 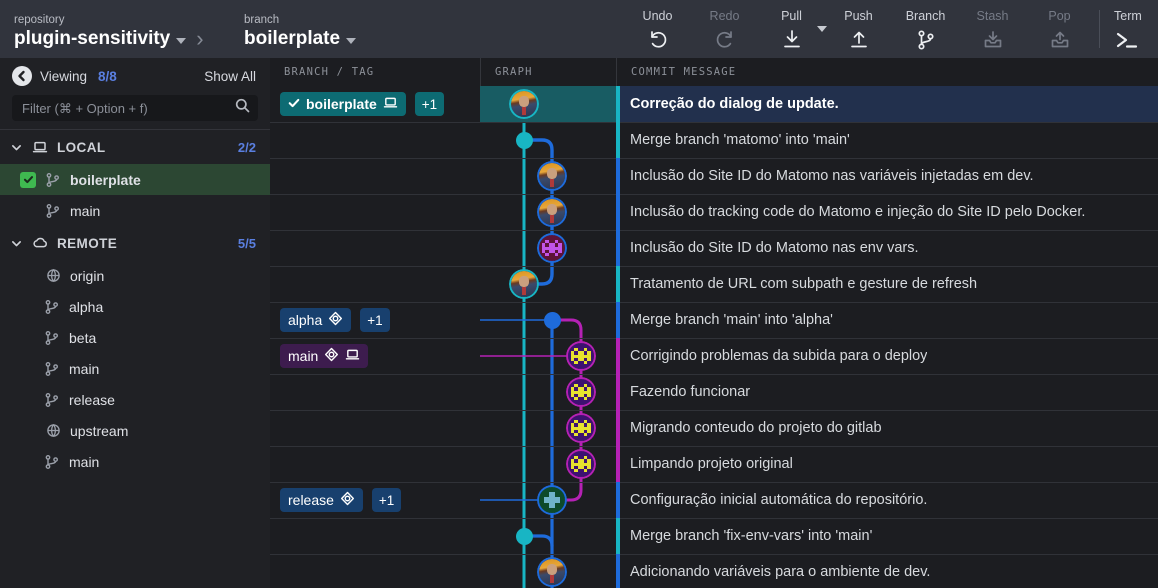 What do you see at coordinates (714, 320) in the screenshot?
I see `commit-row: alpha +1 Merge branch 'main' into 'alpha'` at bounding box center [714, 320].